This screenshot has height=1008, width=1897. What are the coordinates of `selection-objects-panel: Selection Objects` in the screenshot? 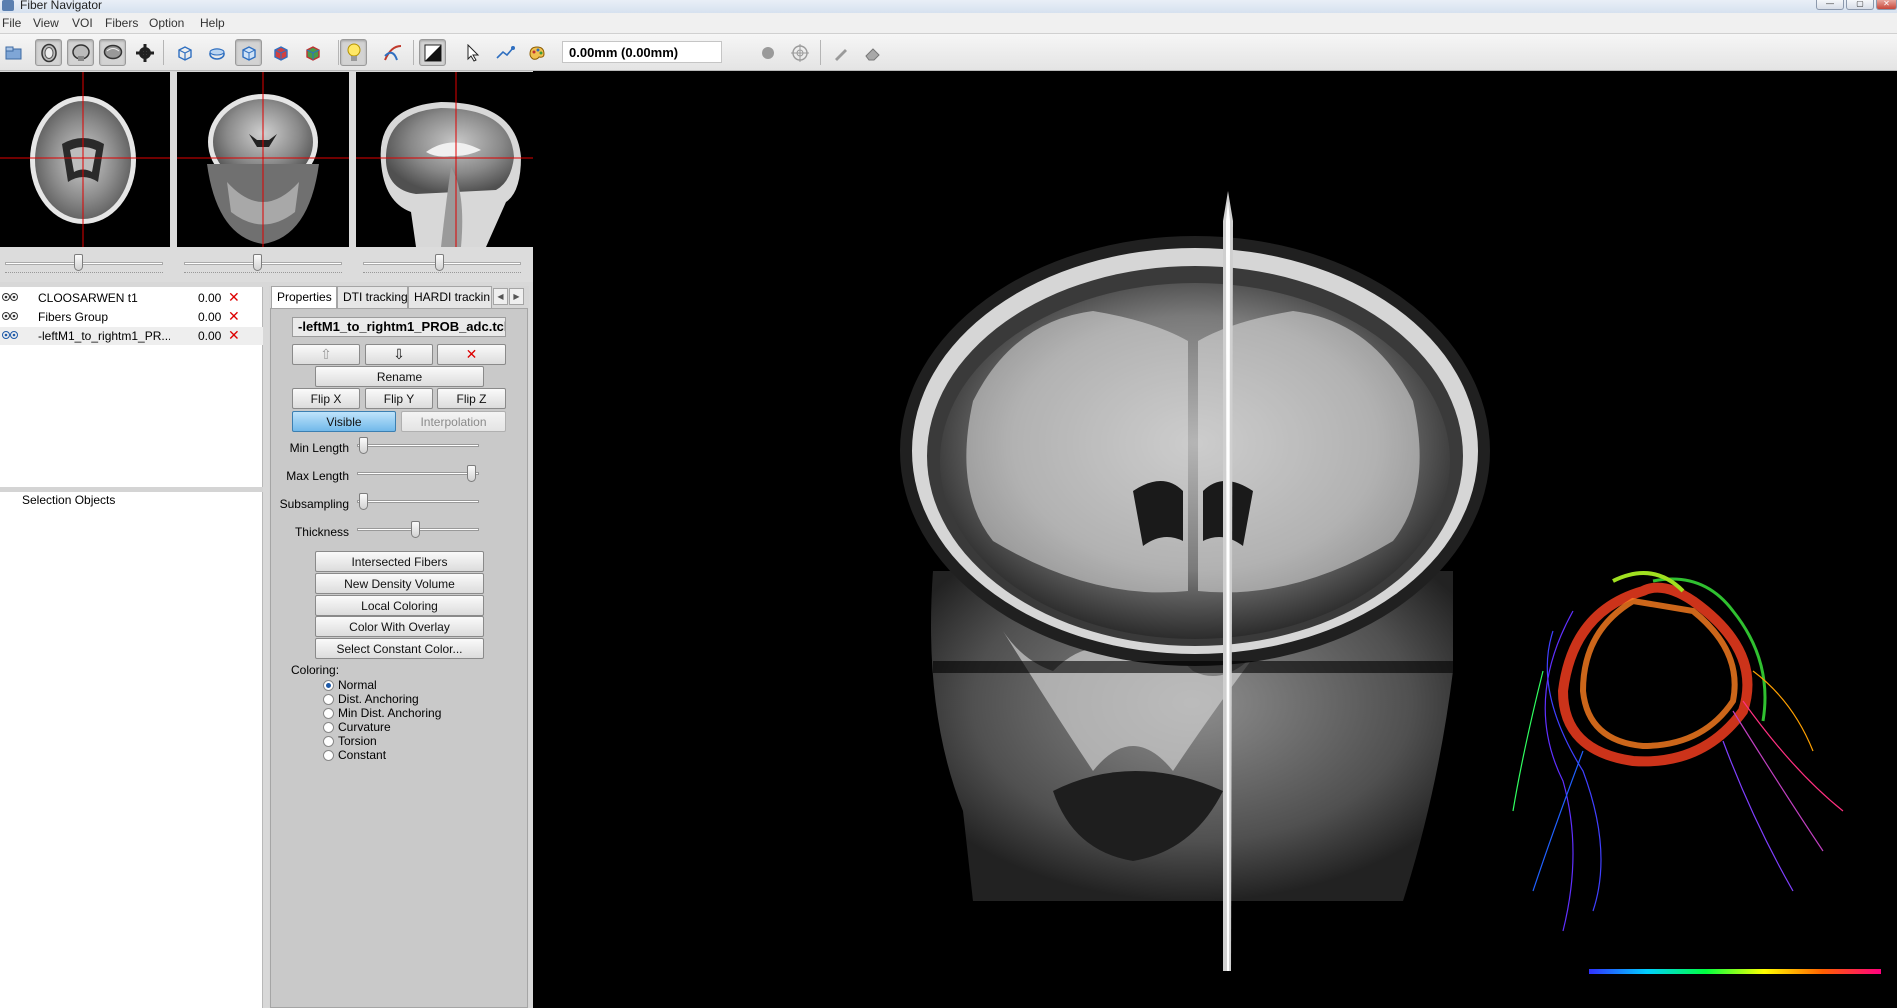 It's located at (131, 750).